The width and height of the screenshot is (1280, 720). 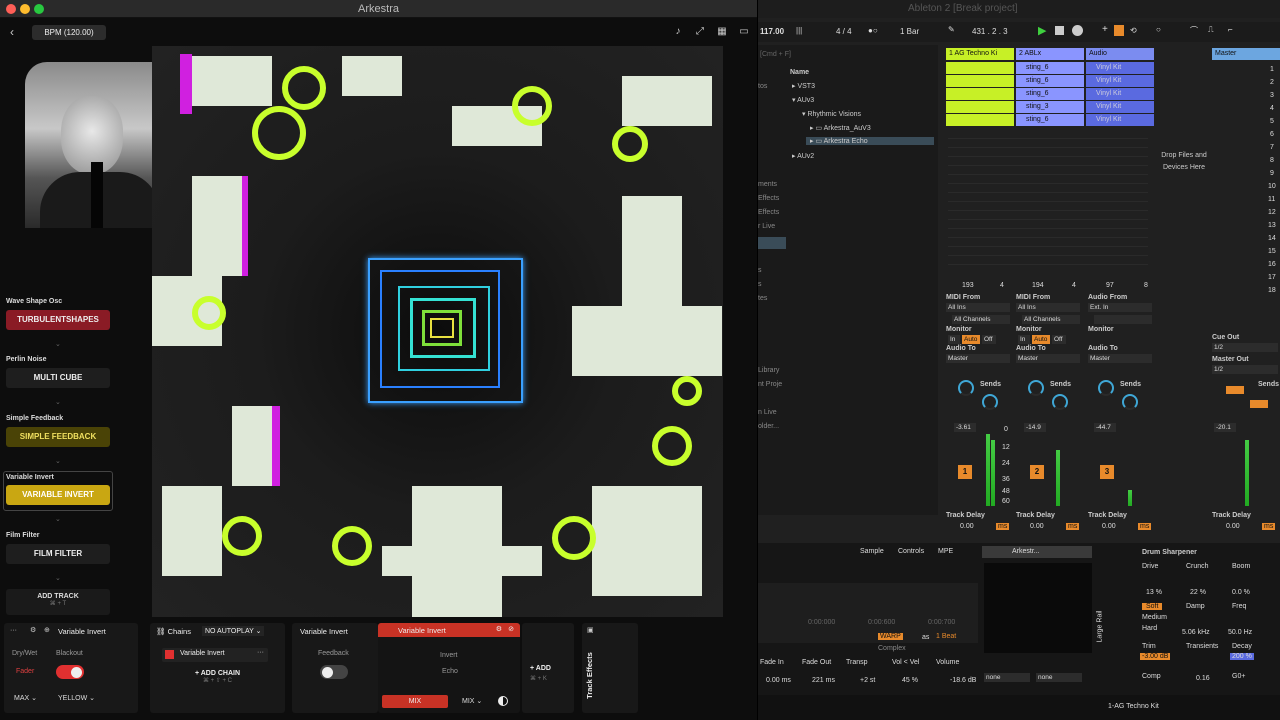 What do you see at coordinates (1272, 160) in the screenshot?
I see `scene-number: 8` at bounding box center [1272, 160].